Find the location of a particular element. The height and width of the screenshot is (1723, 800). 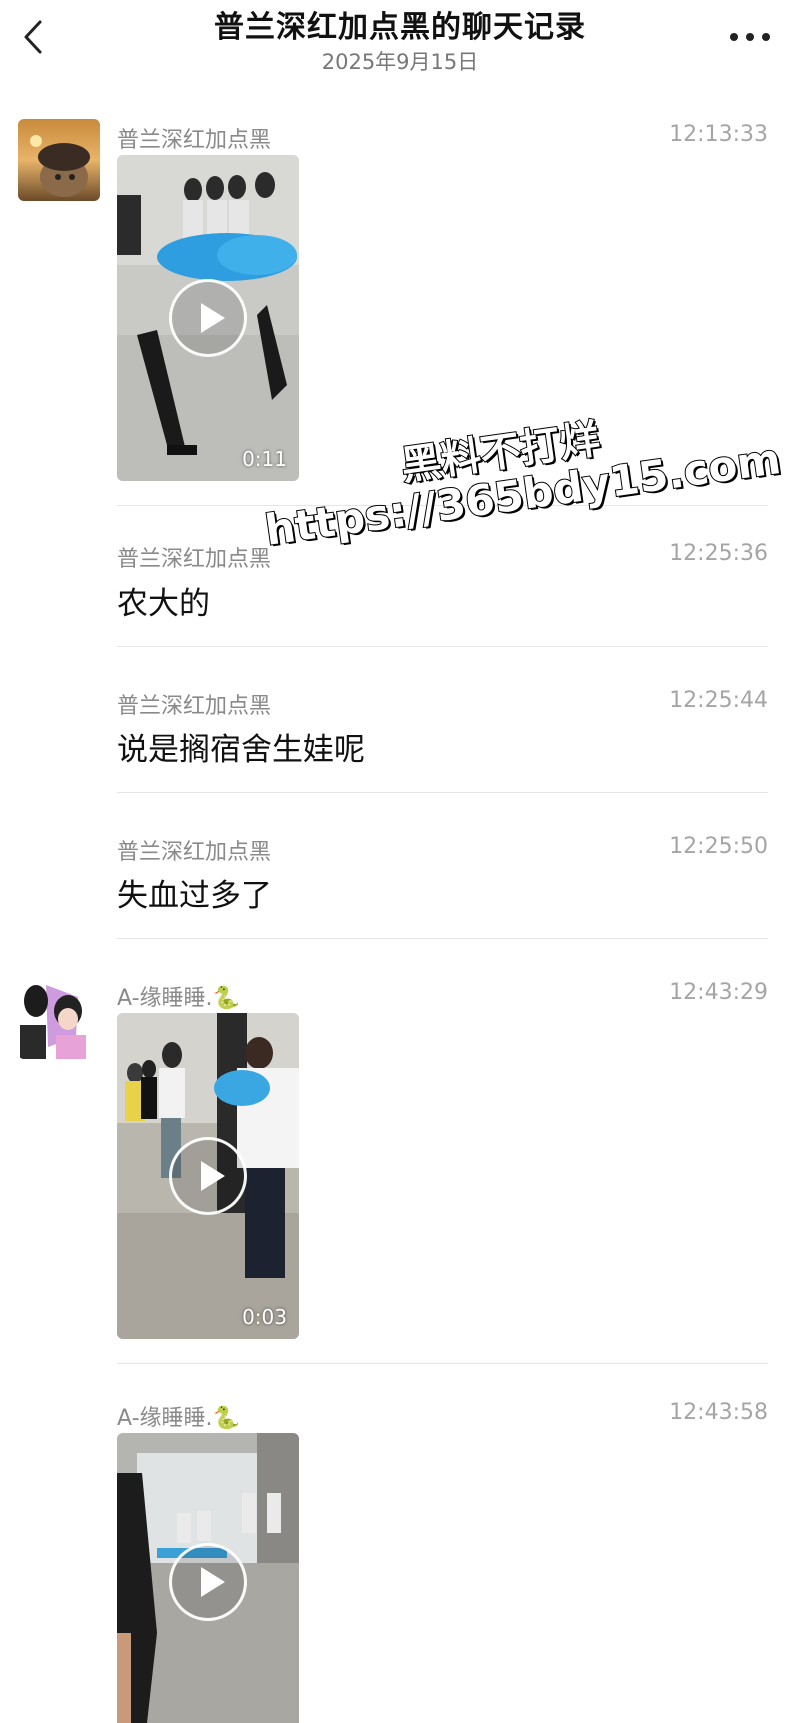

chat-history-header: 普兰深红加点黑的聊天记录 2025年9月15日 is located at coordinates (400, 45).